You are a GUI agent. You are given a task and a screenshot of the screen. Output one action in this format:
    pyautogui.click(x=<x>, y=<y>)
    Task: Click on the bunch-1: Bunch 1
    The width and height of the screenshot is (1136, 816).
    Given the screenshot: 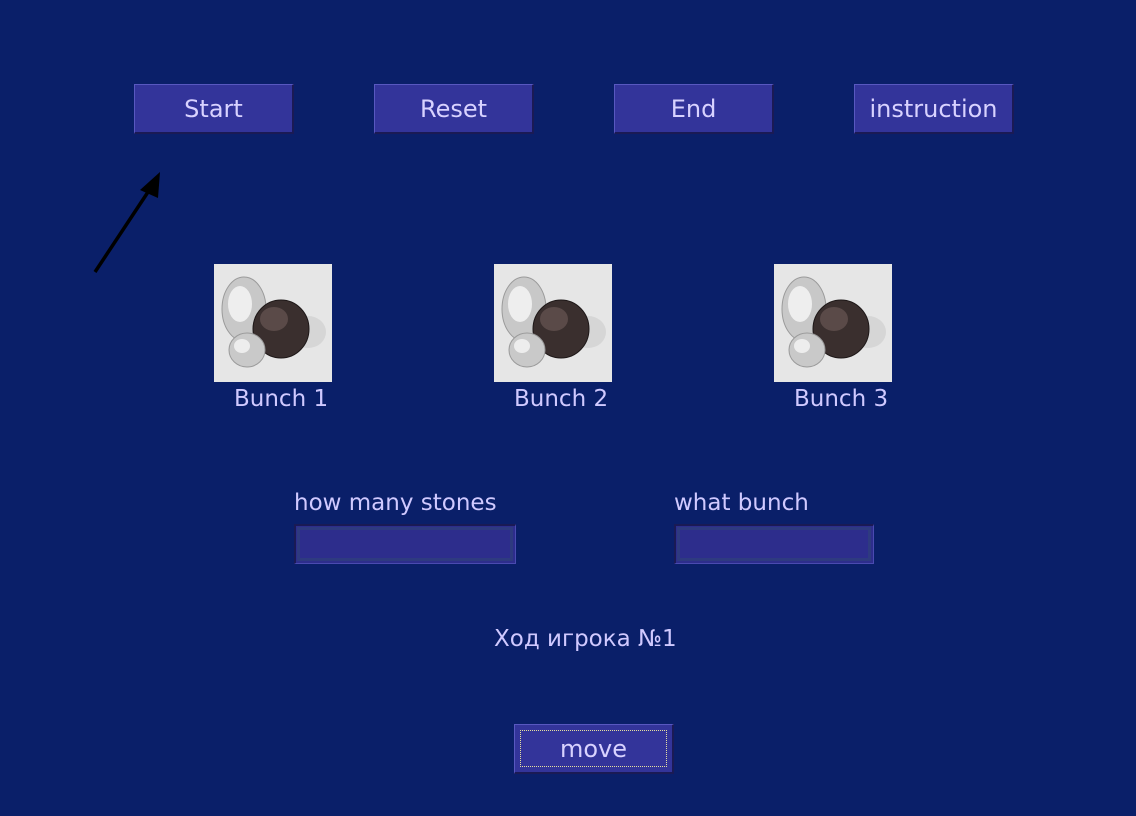 What is the action you would take?
    pyautogui.click(x=279, y=338)
    